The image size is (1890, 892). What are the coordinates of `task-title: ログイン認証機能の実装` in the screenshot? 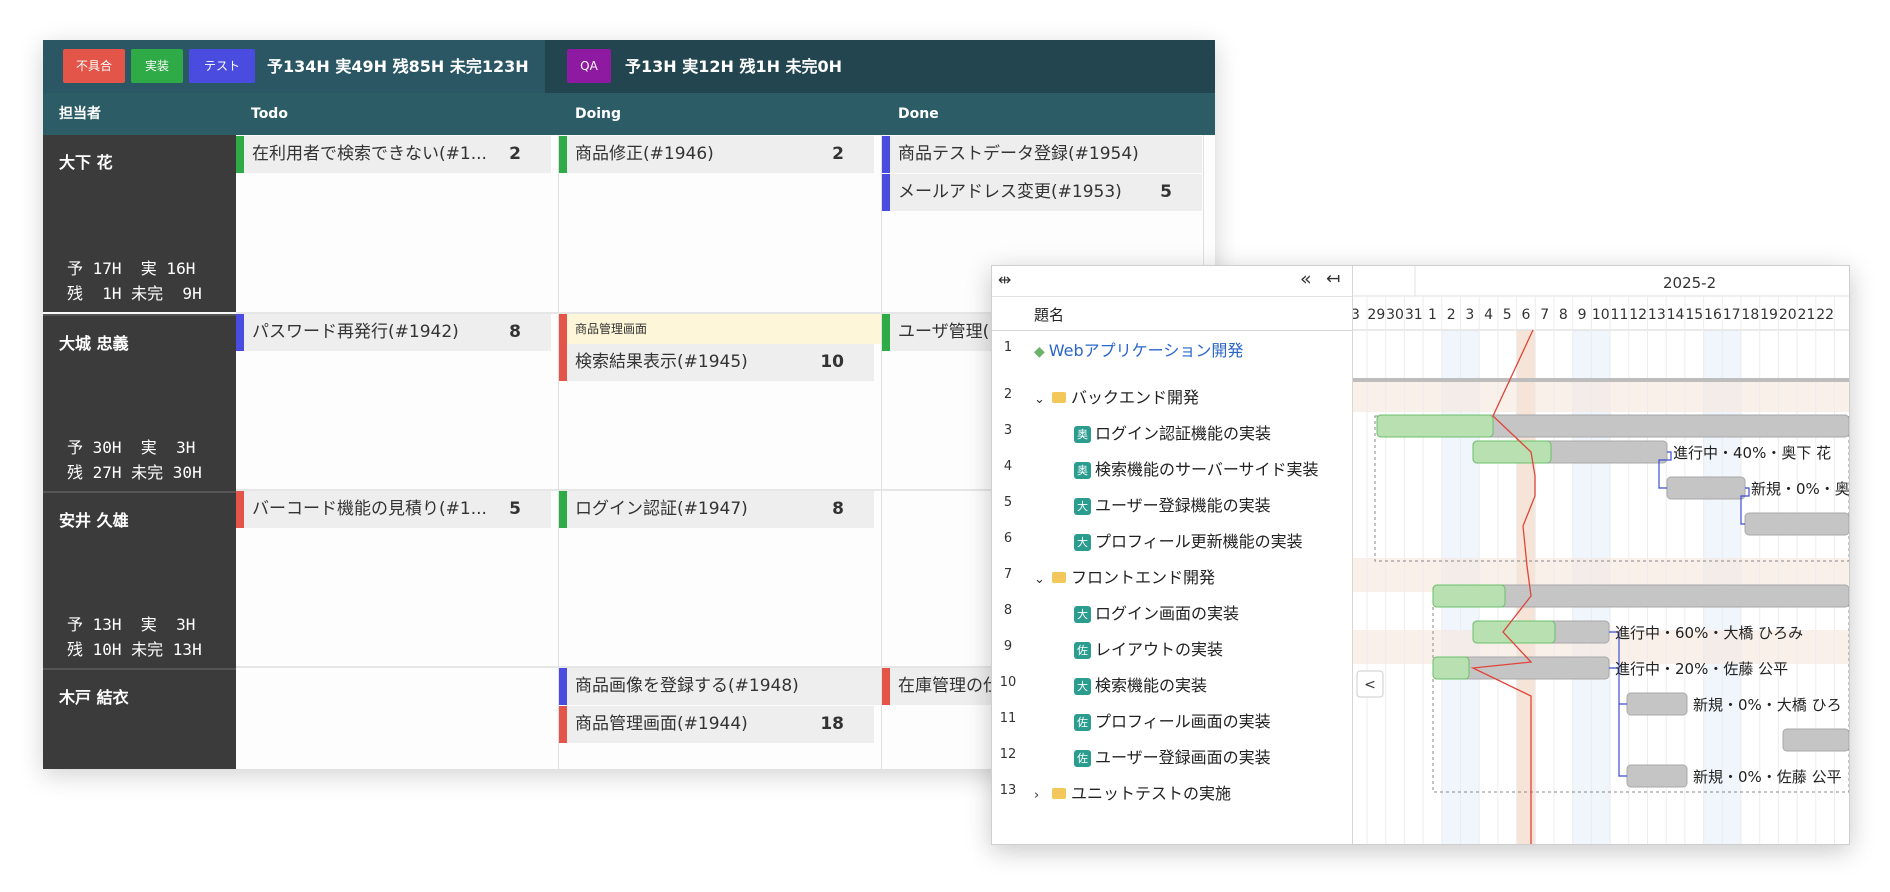 It's located at (1183, 433).